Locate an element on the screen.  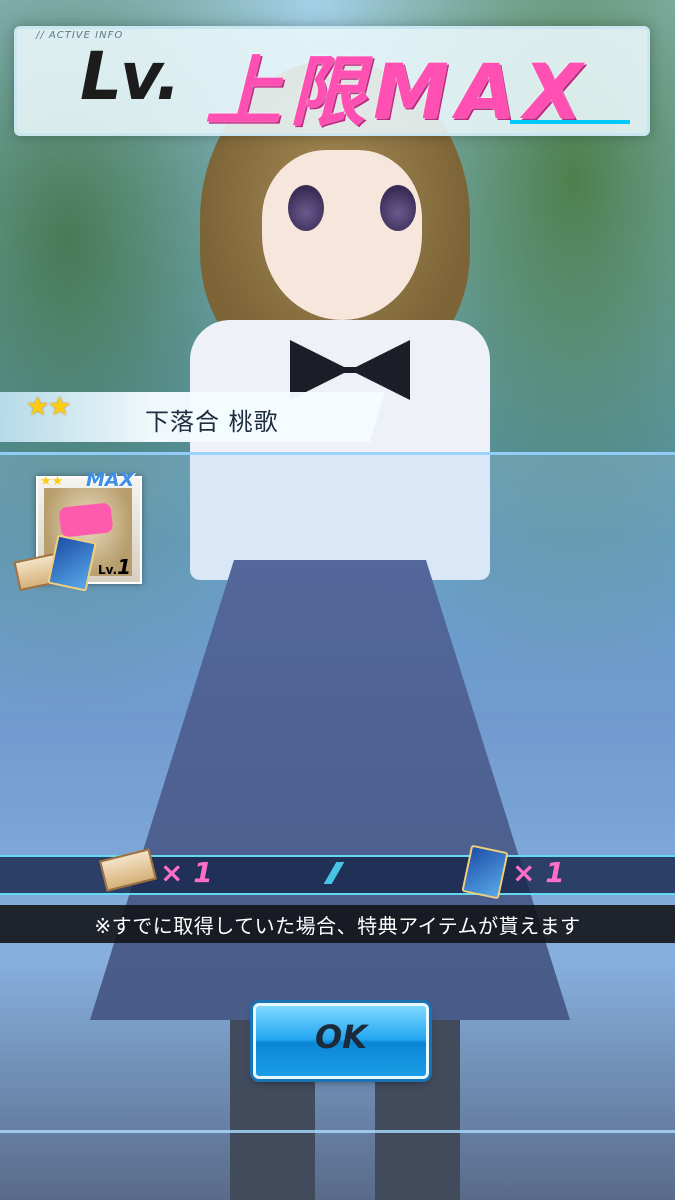
card-star-icon: ★★ is located at coordinates (52, 481).